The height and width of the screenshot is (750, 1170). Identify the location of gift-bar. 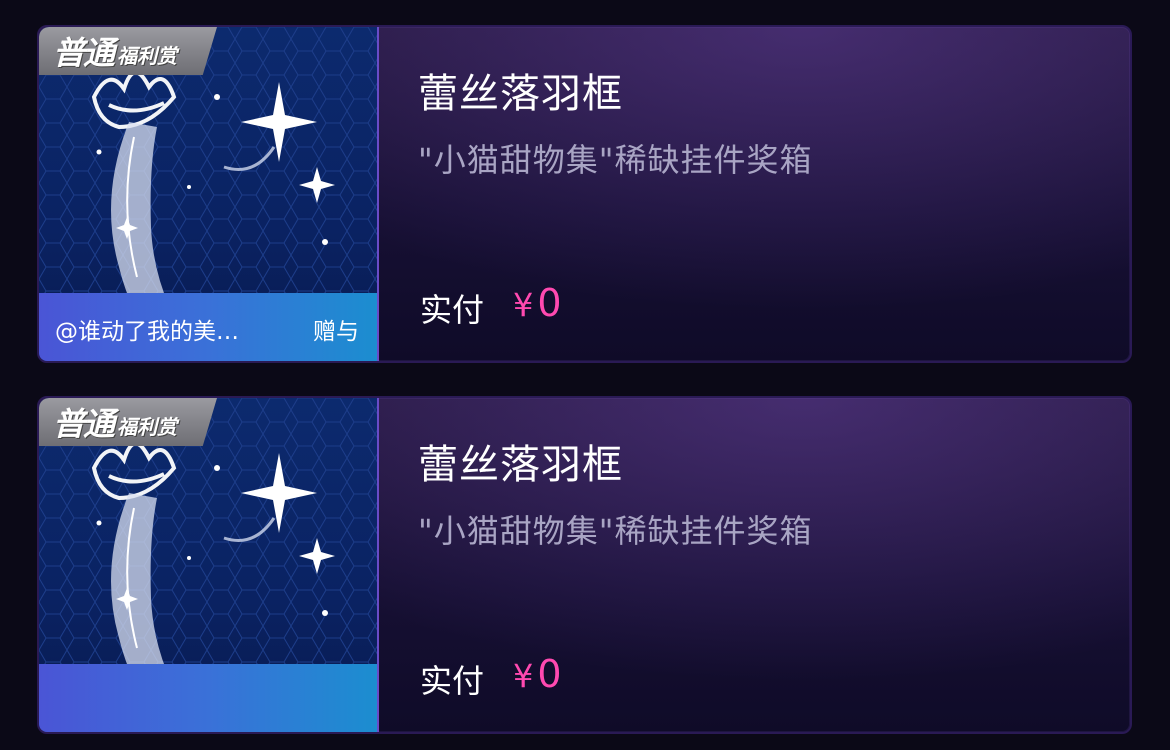
(208, 698).